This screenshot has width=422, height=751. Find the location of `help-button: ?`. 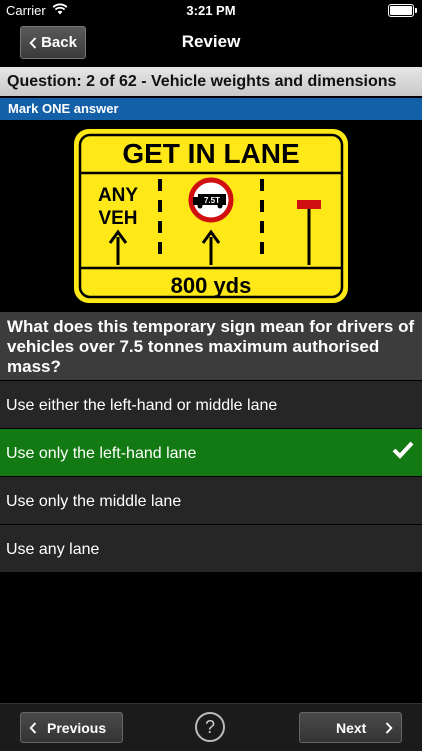

help-button: ? is located at coordinates (210, 727).